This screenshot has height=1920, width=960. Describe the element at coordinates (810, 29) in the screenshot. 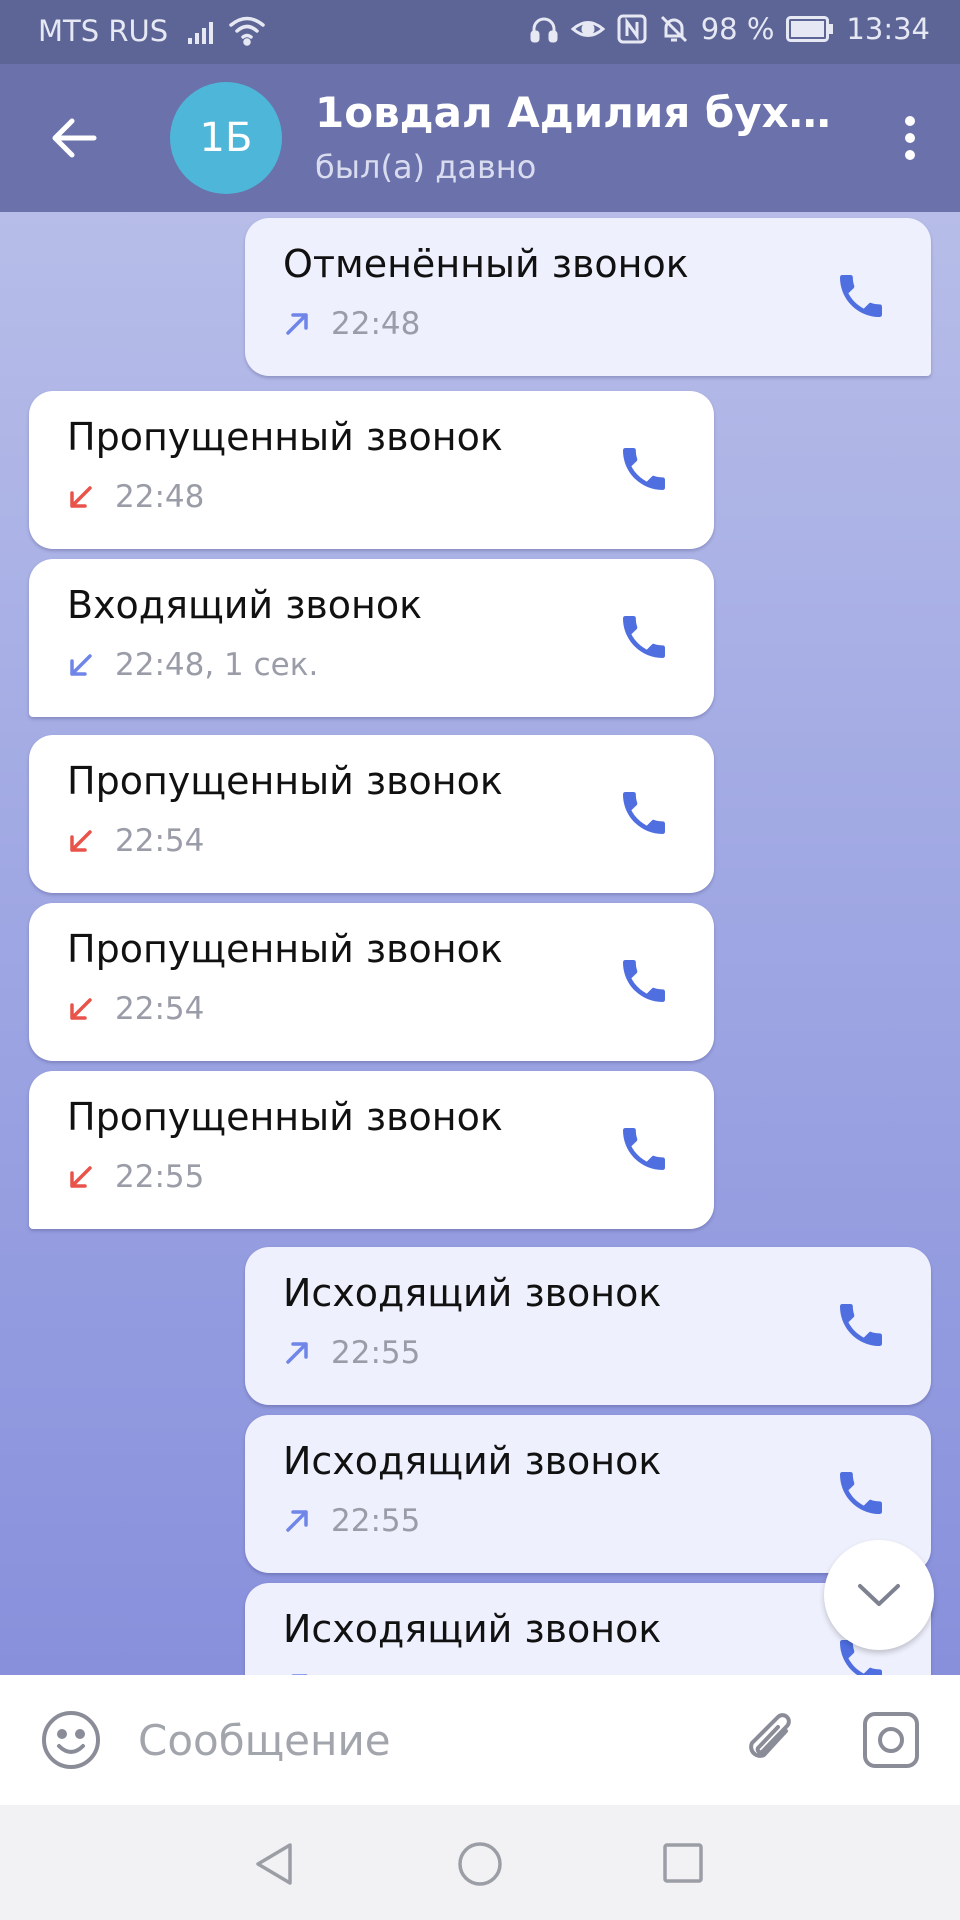

I see `battery-icon` at that location.